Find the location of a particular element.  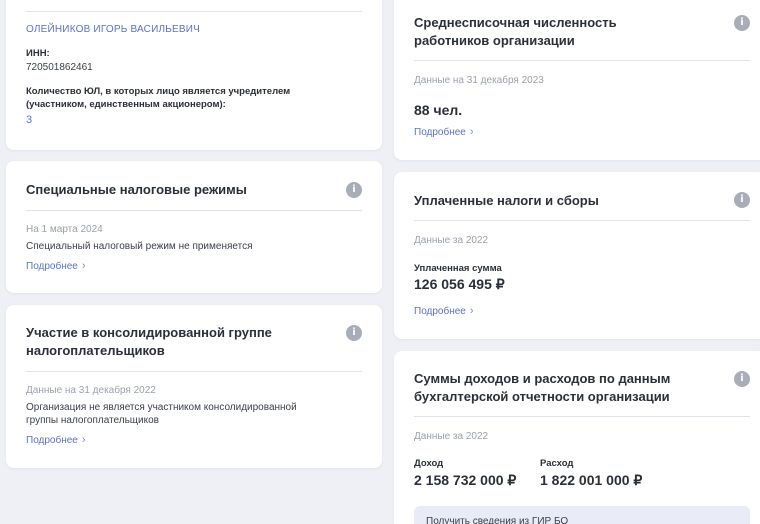

employees-more-link: Подробнее › is located at coordinates (444, 132).